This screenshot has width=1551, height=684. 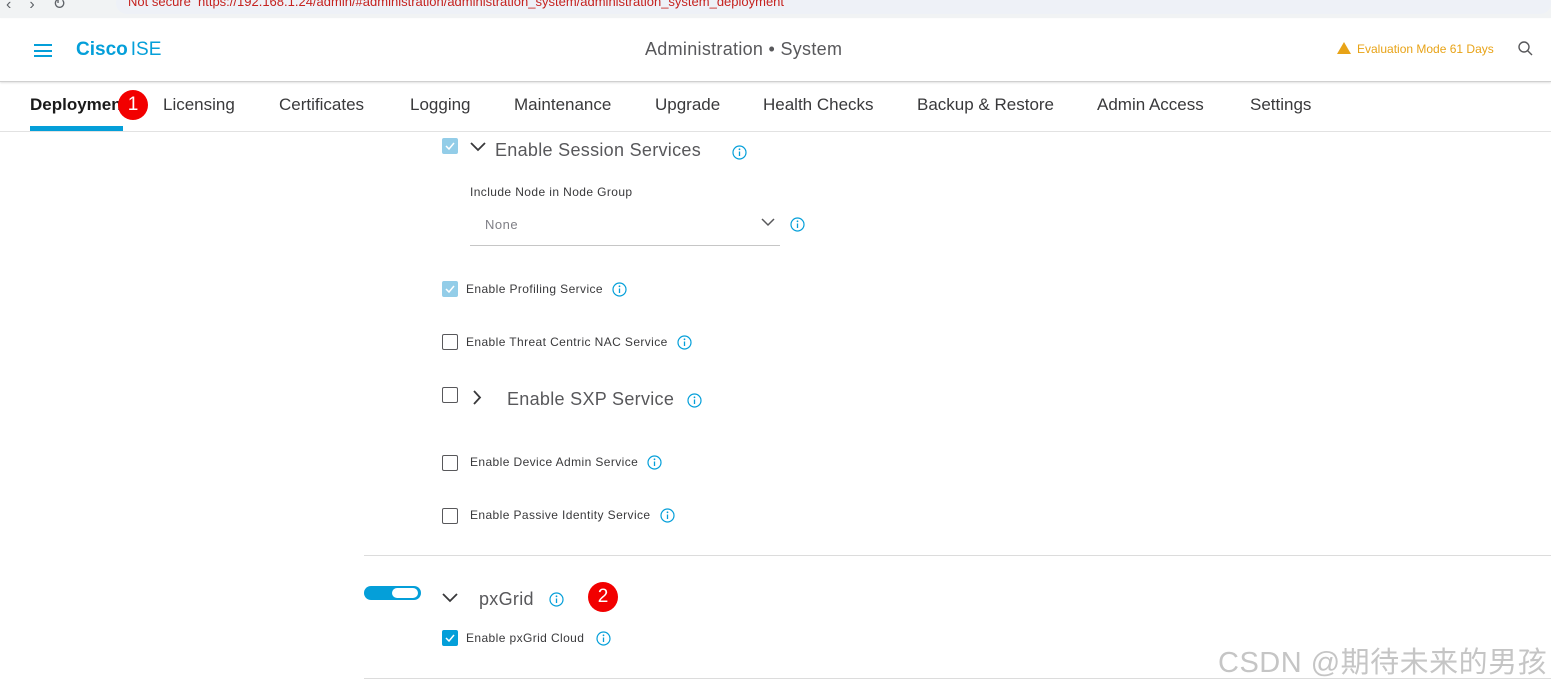 I want to click on node-group-label: Include Node in Node Group, so click(x=551, y=192).